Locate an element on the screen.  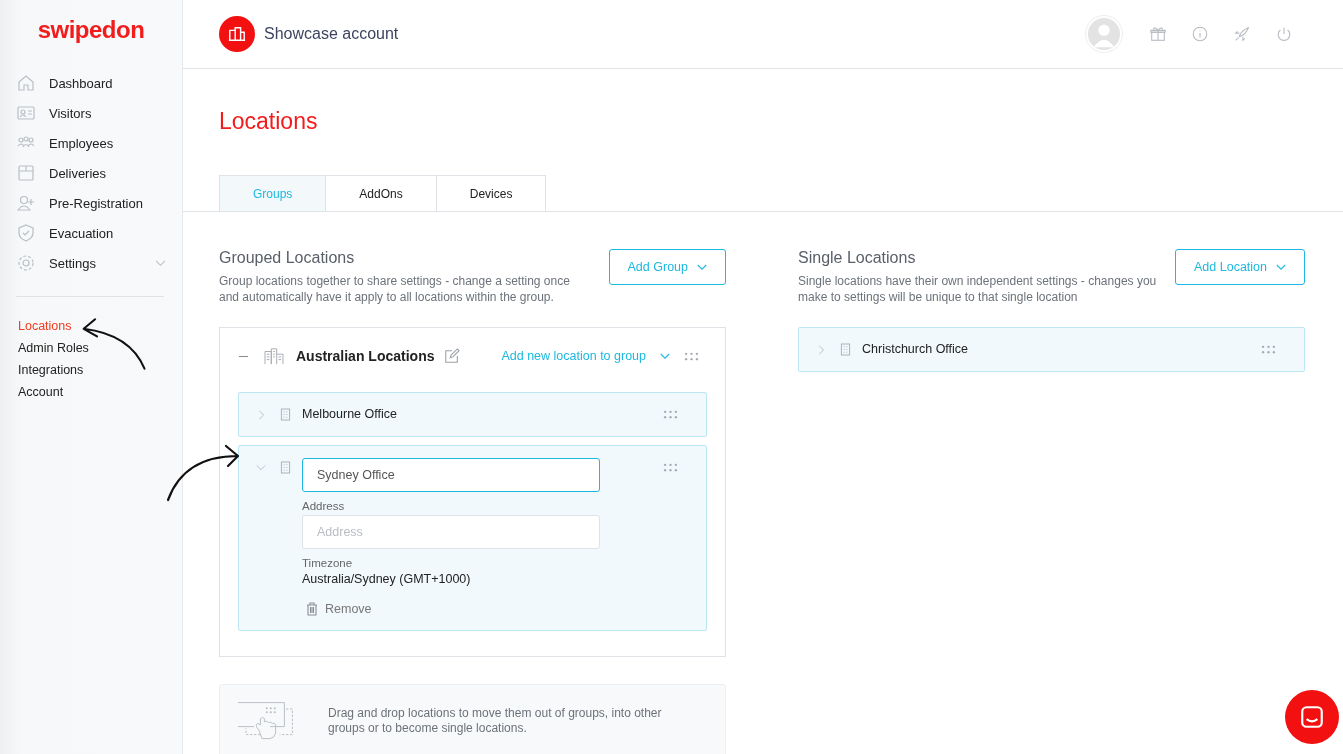
logo: swipedon is located at coordinates (91, 30).